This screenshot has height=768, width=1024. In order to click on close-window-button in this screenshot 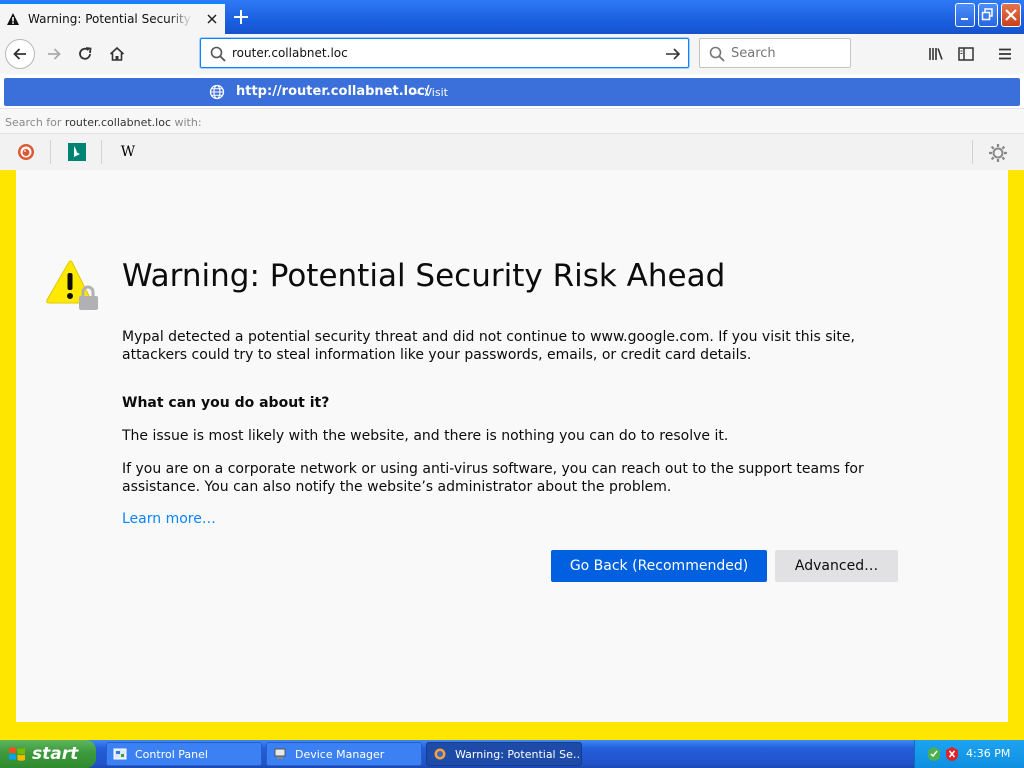, I will do `click(1011, 15)`.